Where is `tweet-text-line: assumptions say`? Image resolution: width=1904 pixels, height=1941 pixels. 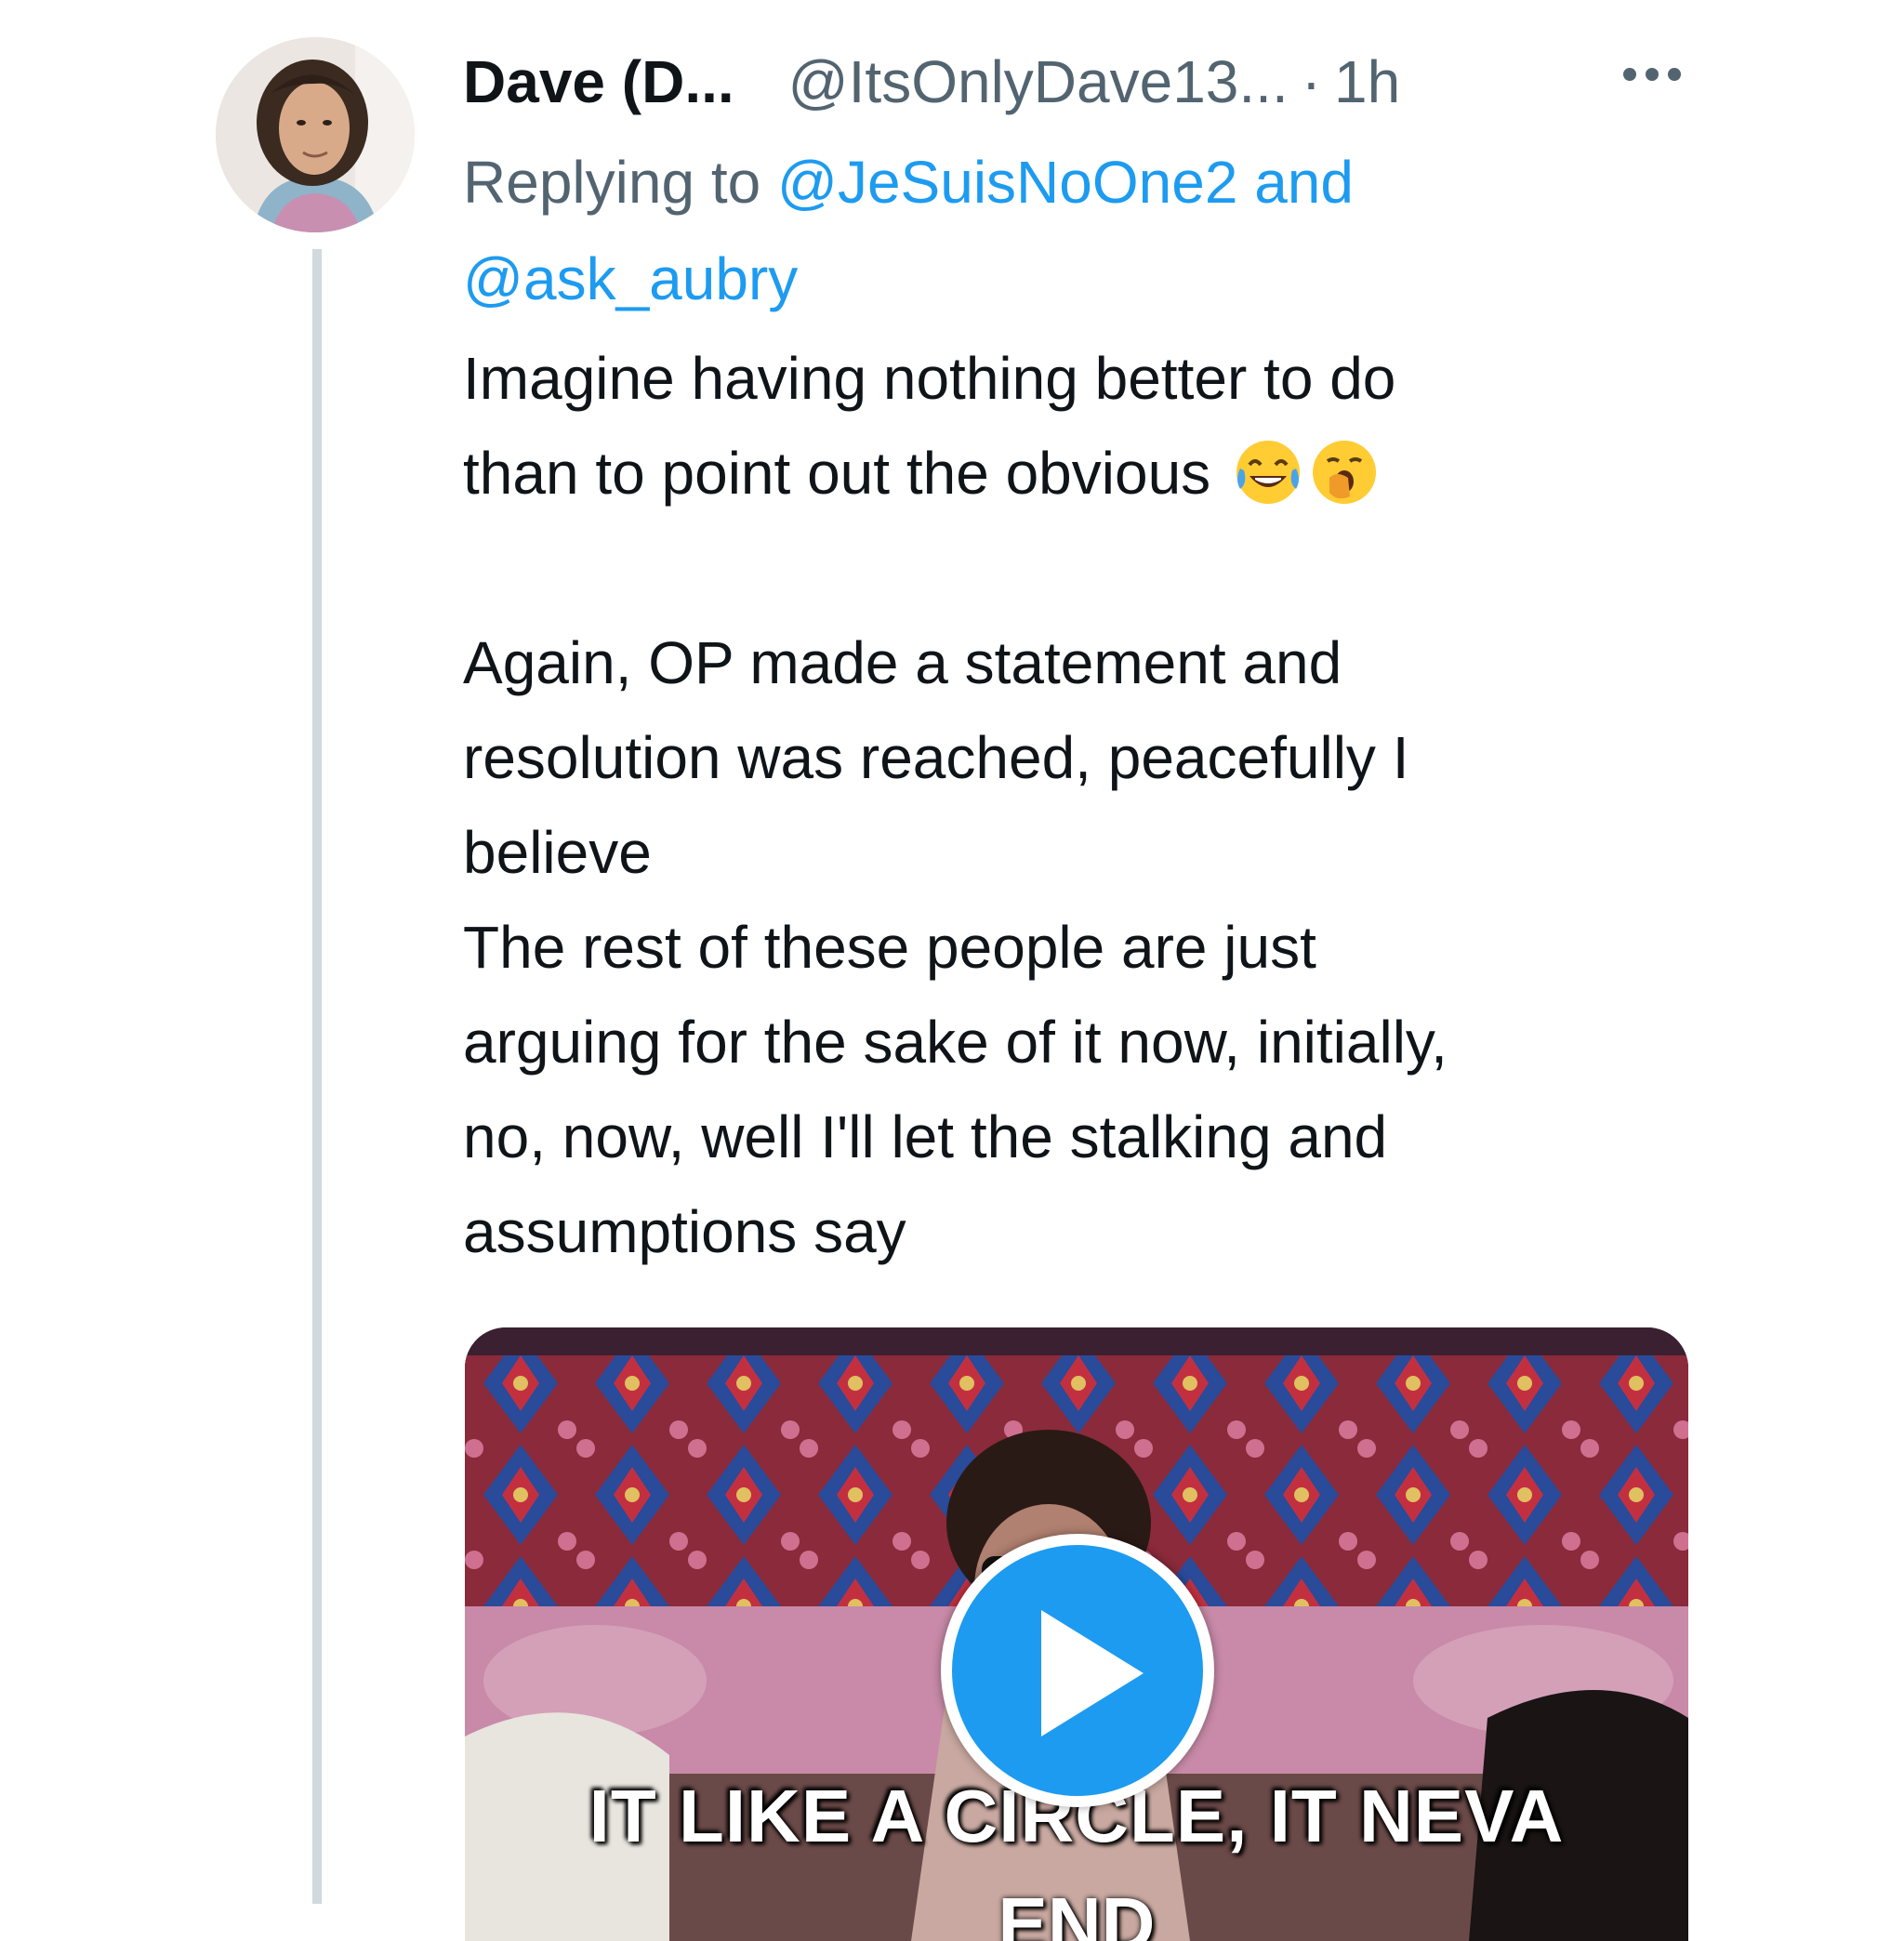
tweet-text-line: assumptions say is located at coordinates (684, 1231).